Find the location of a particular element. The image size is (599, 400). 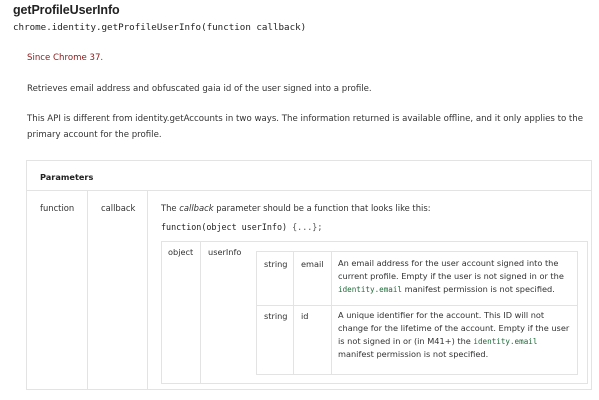

param-name: callback is located at coordinates (118, 208).